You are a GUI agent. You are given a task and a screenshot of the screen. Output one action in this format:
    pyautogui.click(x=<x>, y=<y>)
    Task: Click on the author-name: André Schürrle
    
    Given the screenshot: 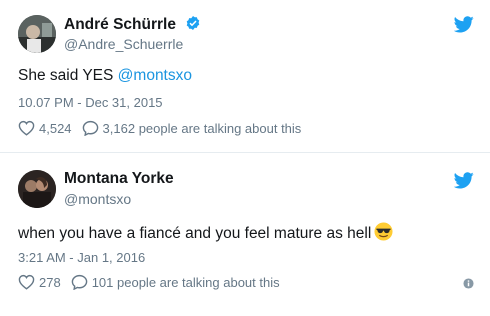 What is the action you would take?
    pyautogui.click(x=132, y=24)
    